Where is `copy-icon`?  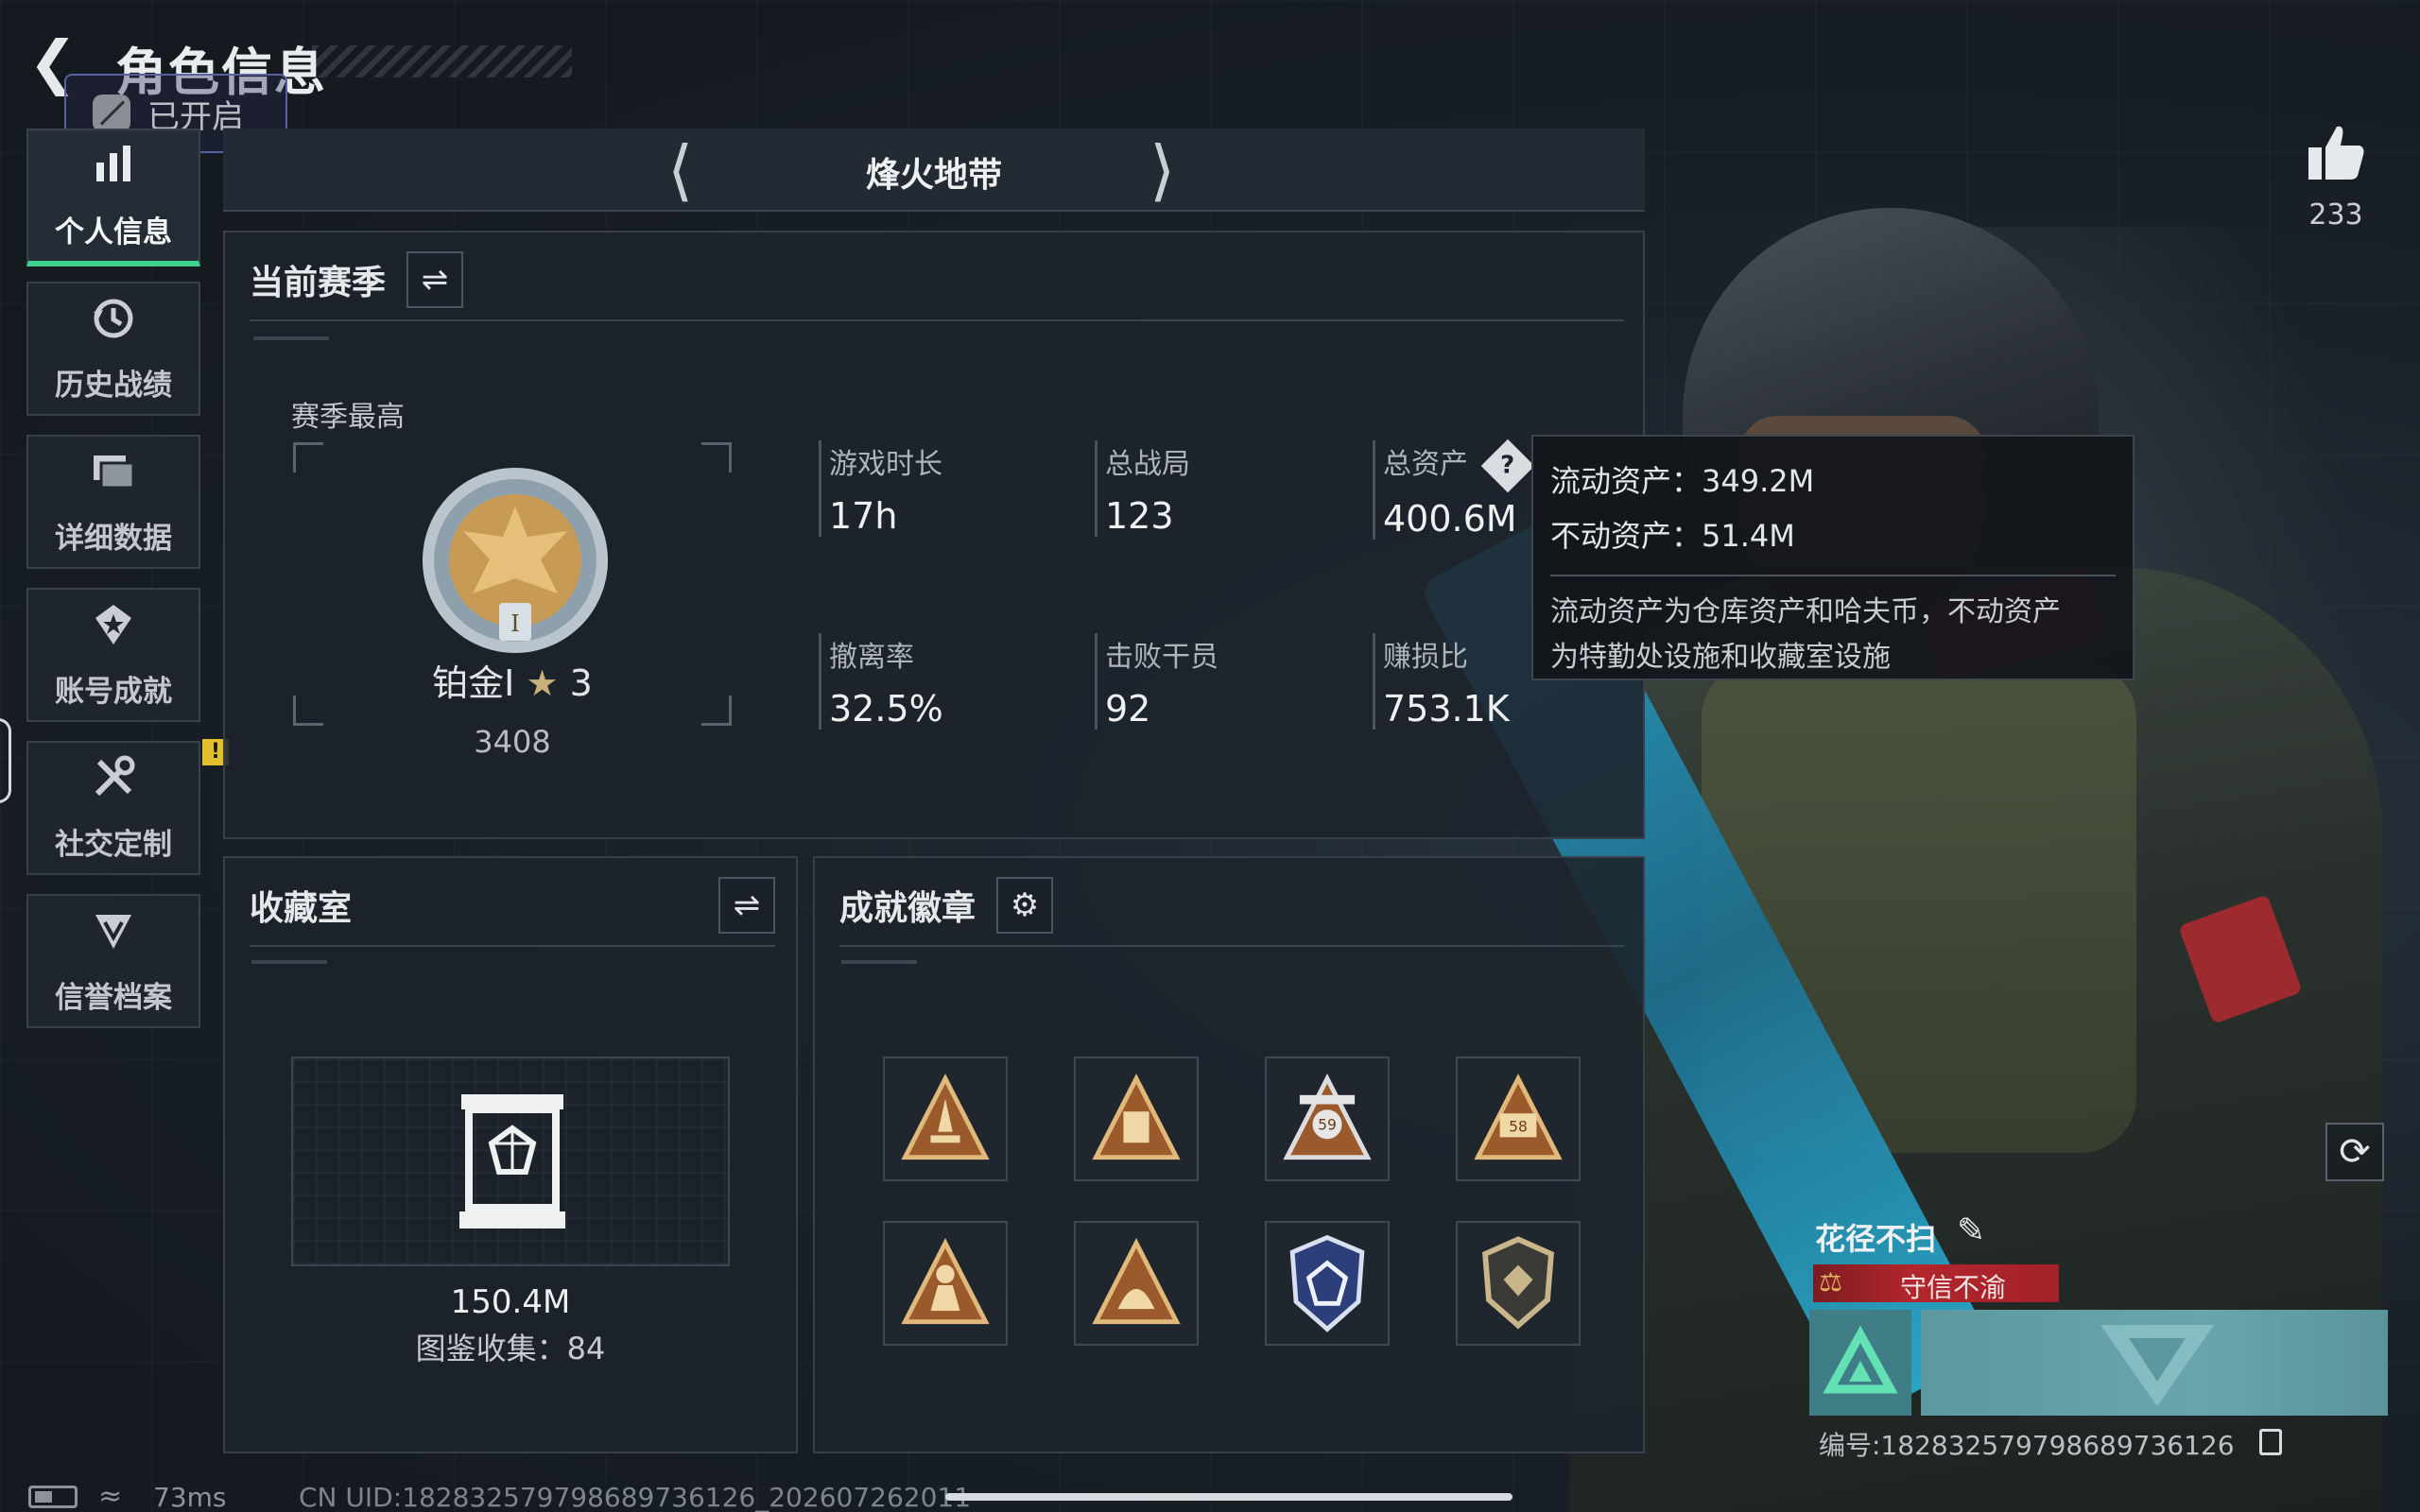
copy-icon is located at coordinates (2270, 1442).